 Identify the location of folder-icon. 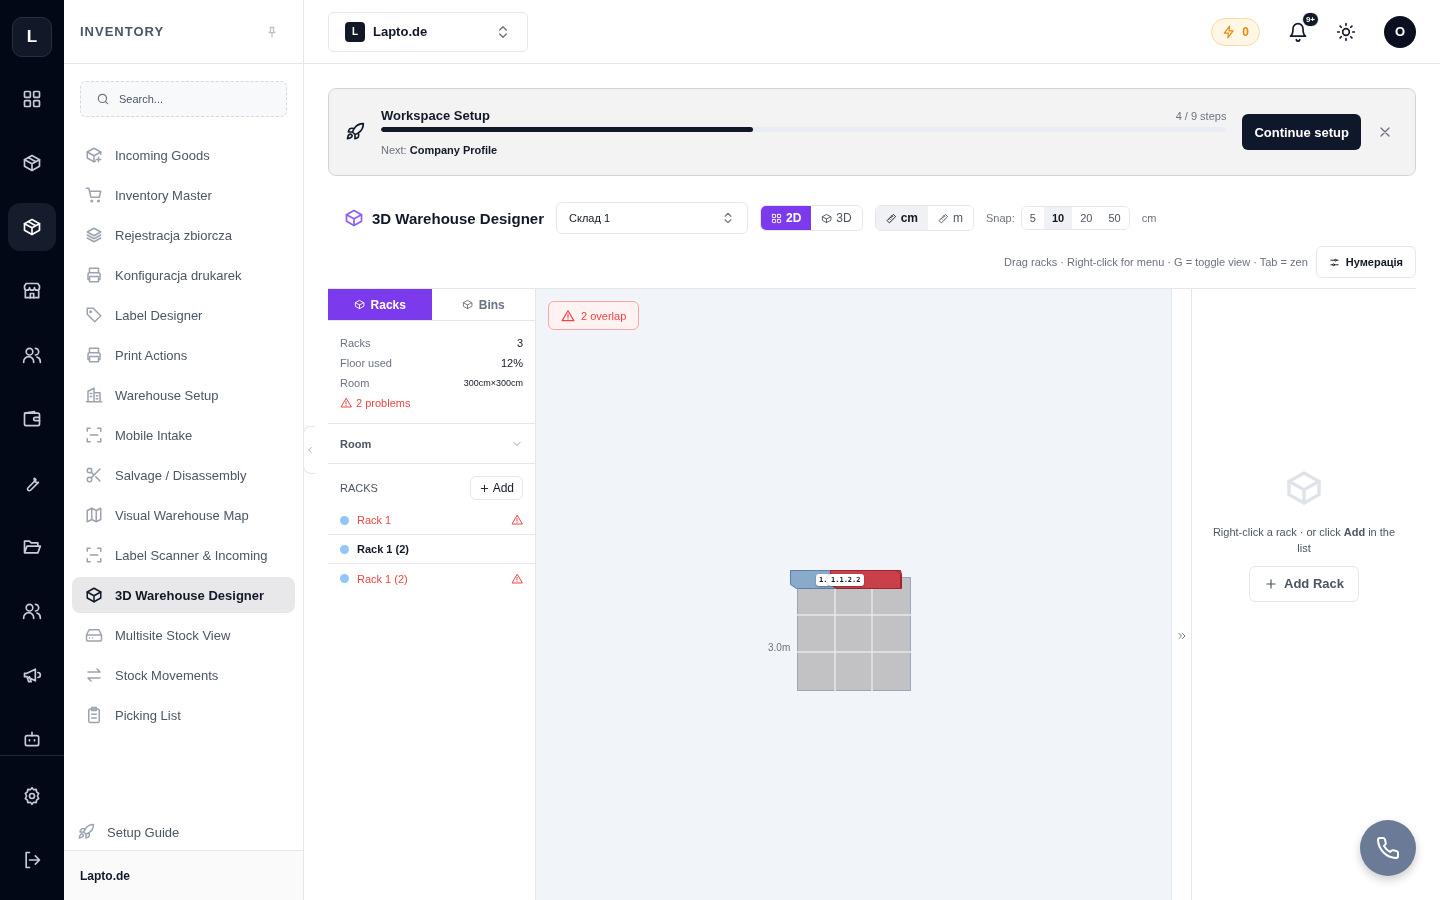
(32, 547).